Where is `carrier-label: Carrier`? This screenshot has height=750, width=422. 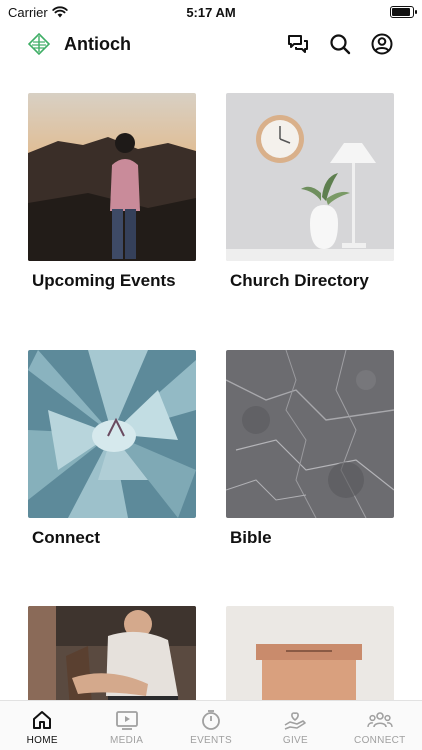 carrier-label: Carrier is located at coordinates (28, 12).